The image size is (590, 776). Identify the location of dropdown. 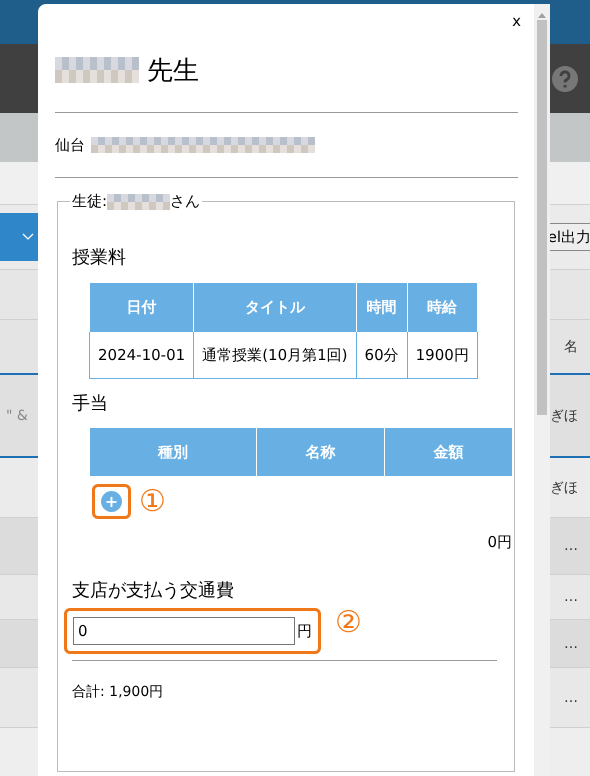
(19, 237).